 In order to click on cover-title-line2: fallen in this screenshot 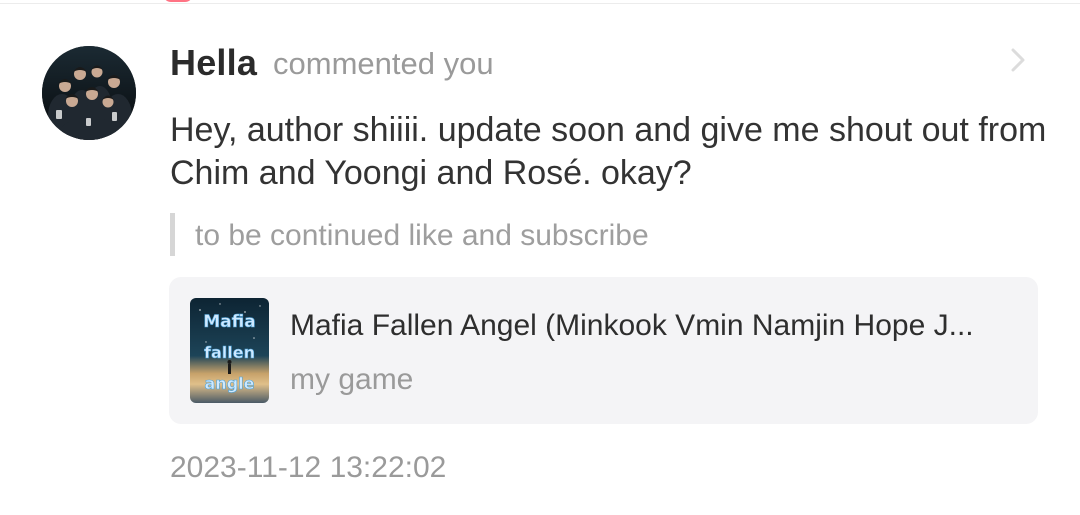, I will do `click(229, 352)`.